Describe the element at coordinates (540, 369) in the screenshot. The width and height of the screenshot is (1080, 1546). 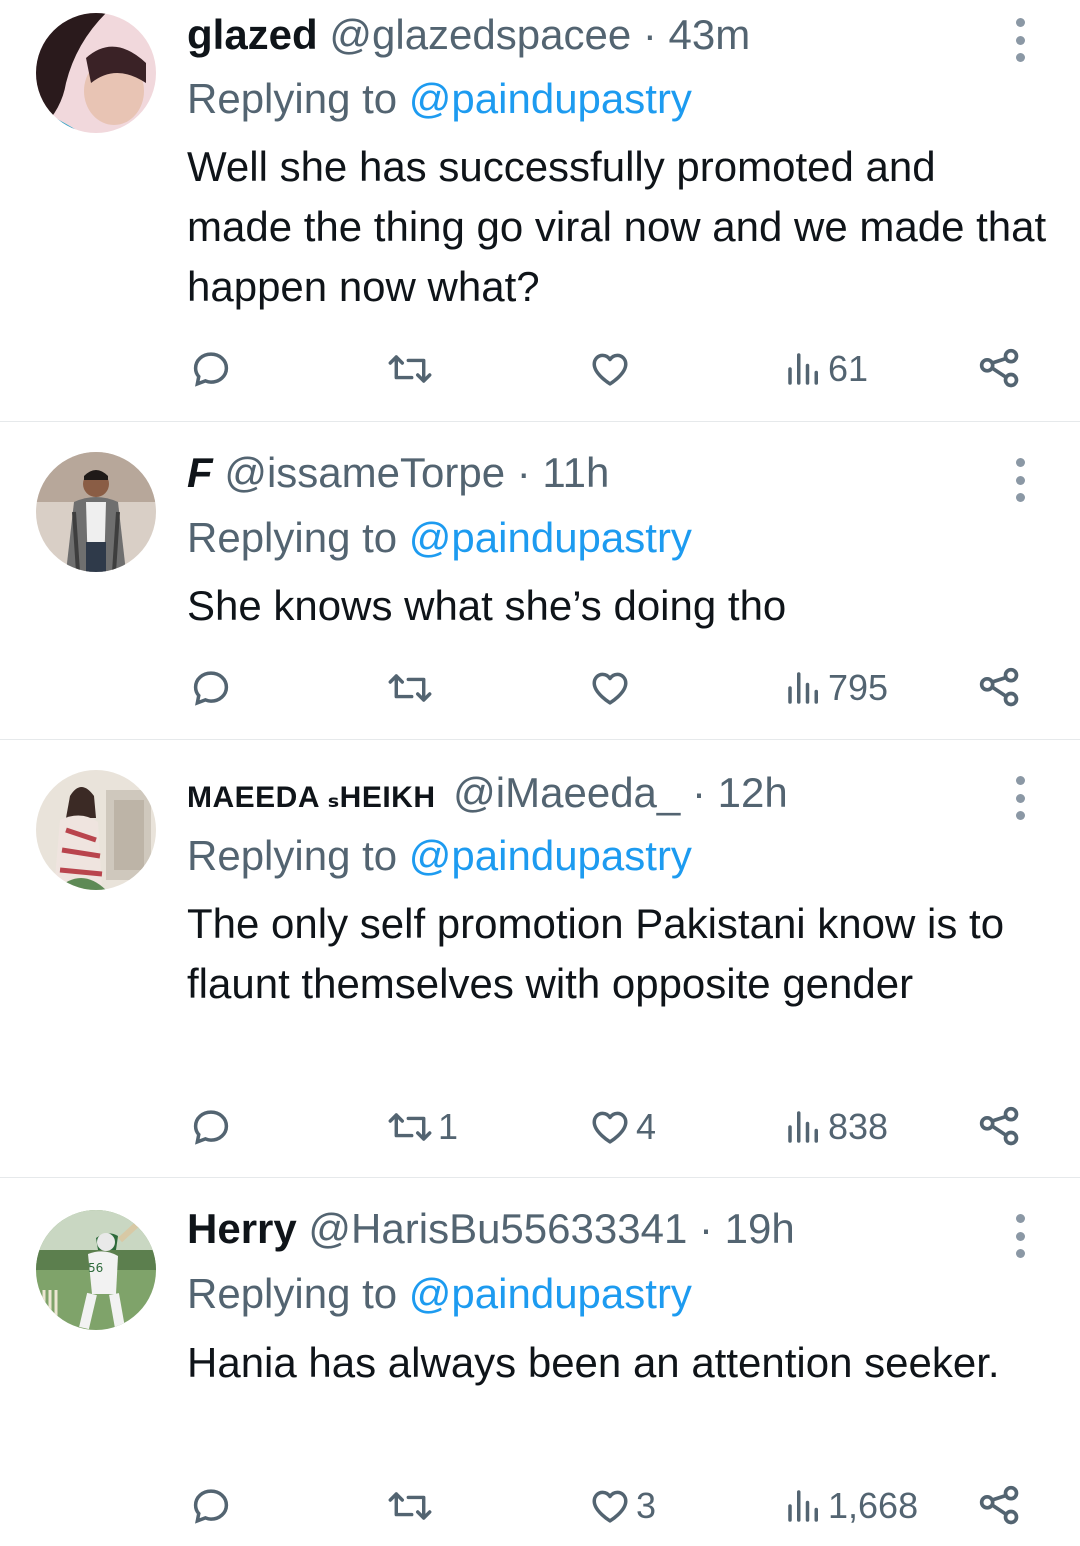
I see `action-bar: 61` at that location.